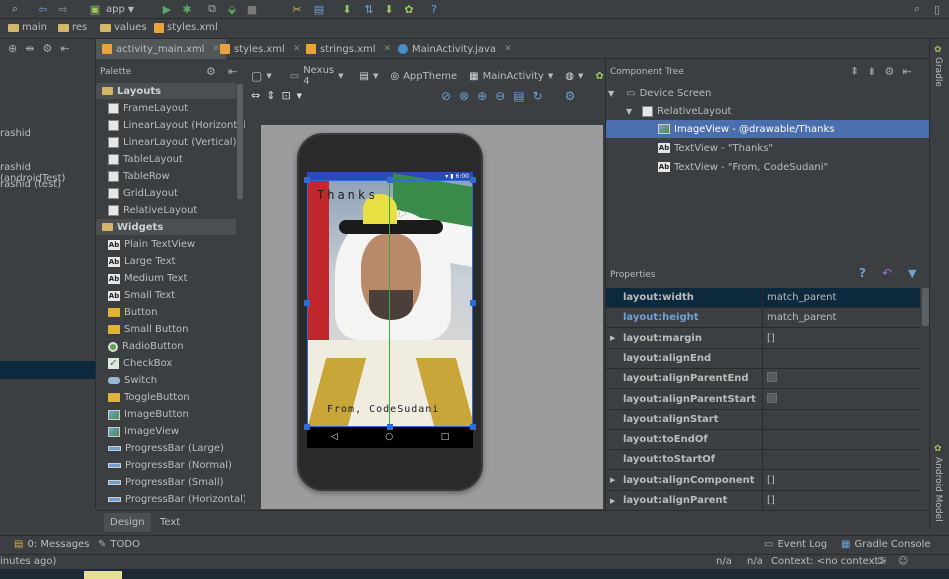 This screenshot has height=579, width=949. Describe the element at coordinates (464, 96) in the screenshot. I see `zoom-fit-icon: ⊗` at that location.